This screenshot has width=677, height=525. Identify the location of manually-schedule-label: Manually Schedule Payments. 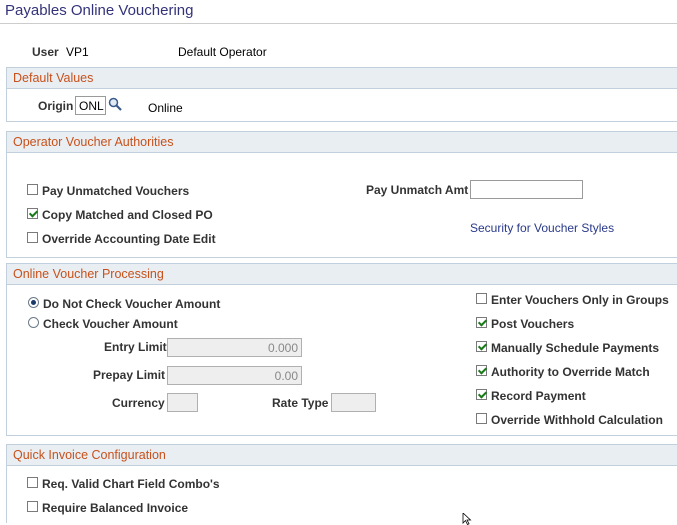
(575, 348).